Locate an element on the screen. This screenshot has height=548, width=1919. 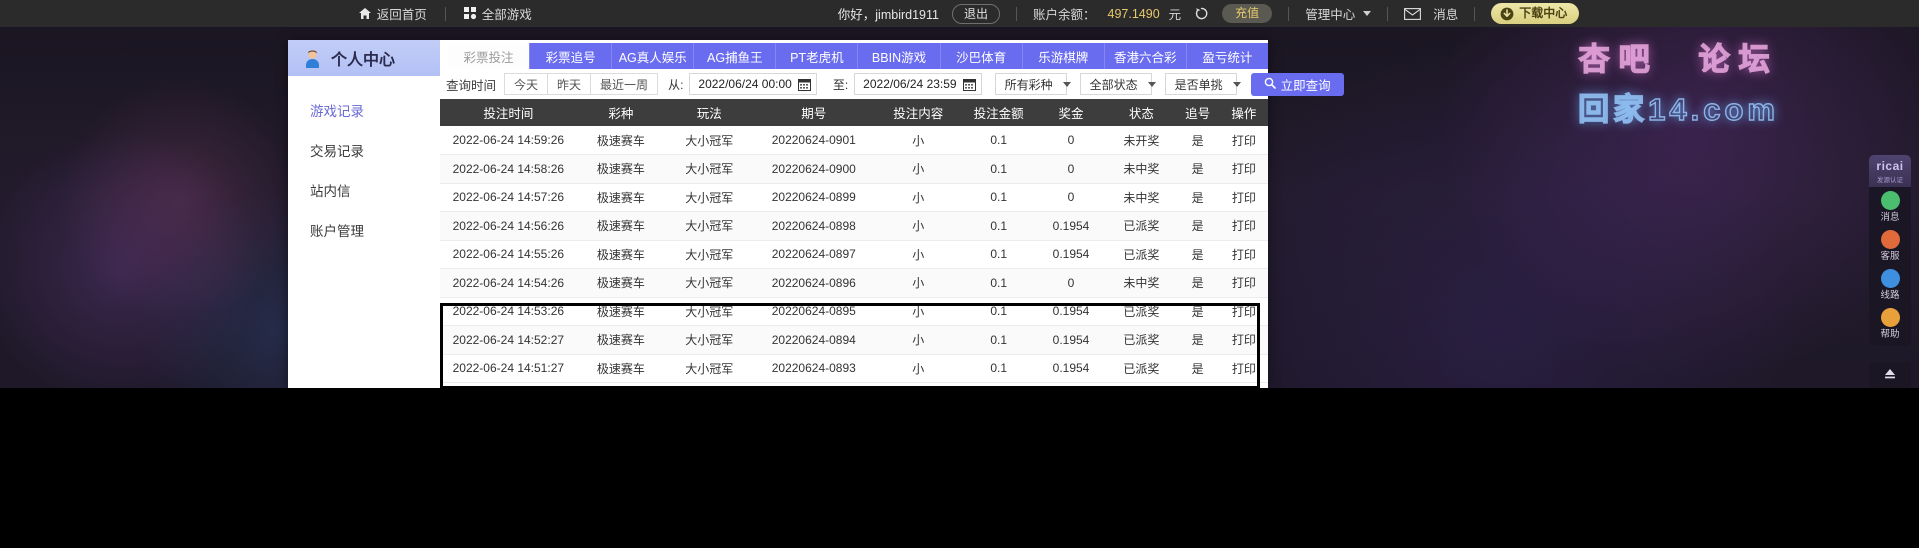
column-header-label: 追号 is located at coordinates (1198, 114).